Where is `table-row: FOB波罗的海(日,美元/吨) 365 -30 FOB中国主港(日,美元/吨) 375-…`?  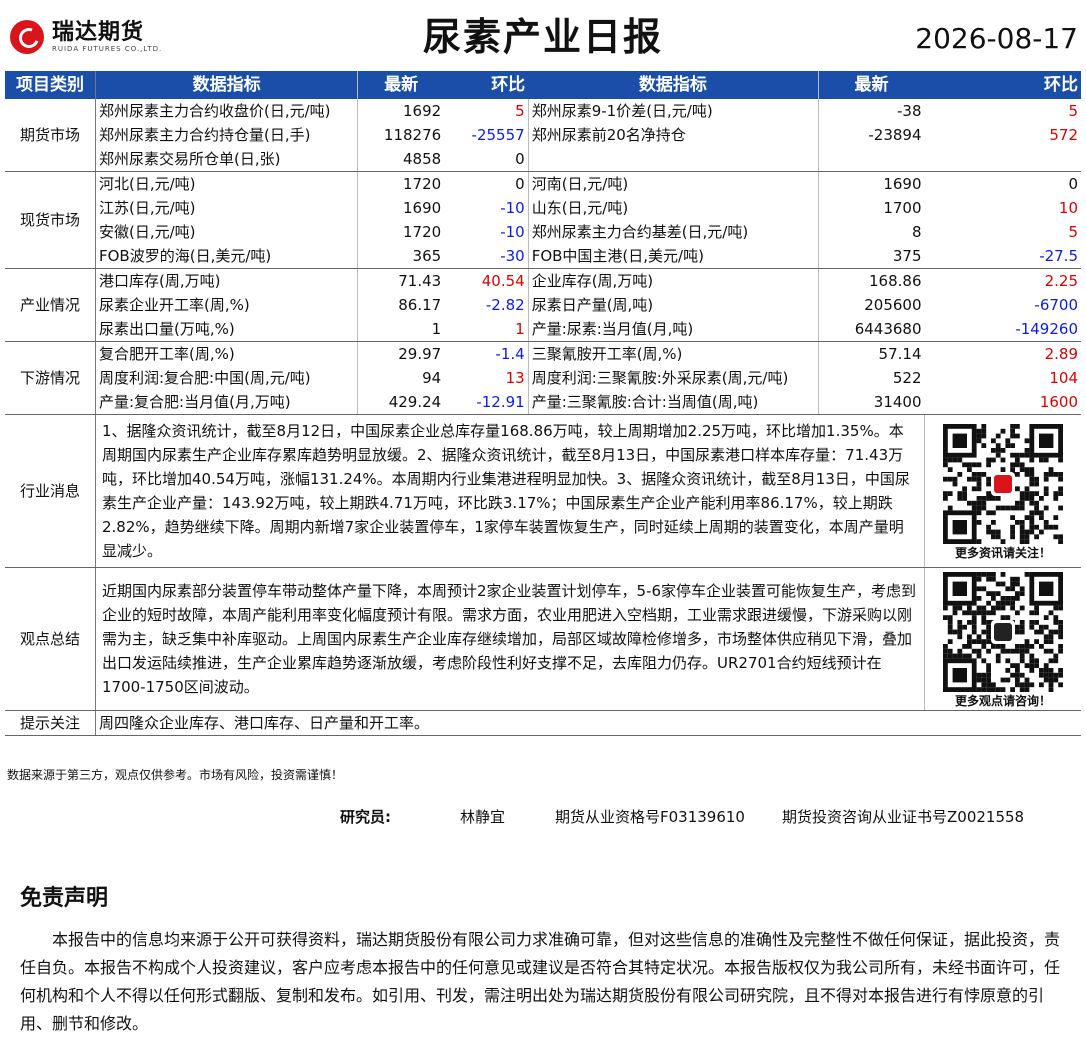
table-row: FOB波罗的海(日,美元/吨) 365 -30 FOB中国主港(日,美元/吨) 375-… is located at coordinates (543, 256).